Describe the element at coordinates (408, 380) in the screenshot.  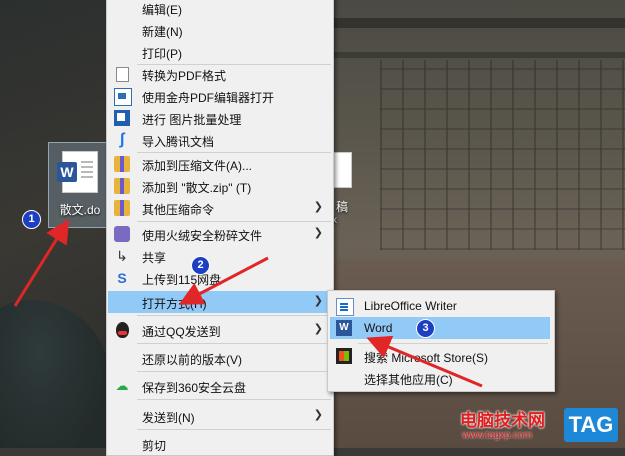
I see `submenu-item-label: 选择其他应用(C)` at that location.